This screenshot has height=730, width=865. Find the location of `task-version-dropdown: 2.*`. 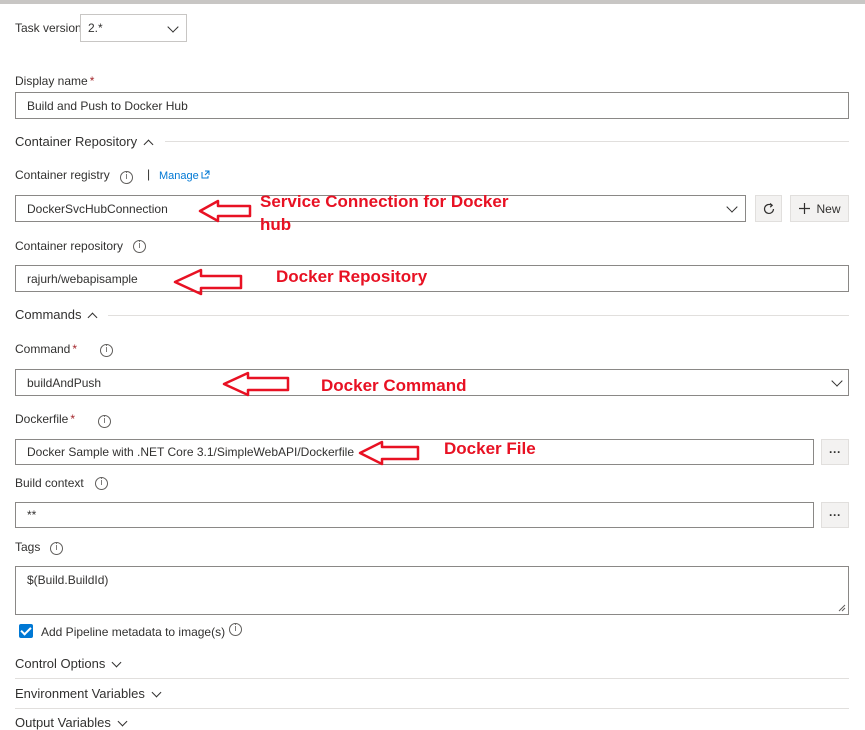

task-version-dropdown: 2.* is located at coordinates (133, 28).